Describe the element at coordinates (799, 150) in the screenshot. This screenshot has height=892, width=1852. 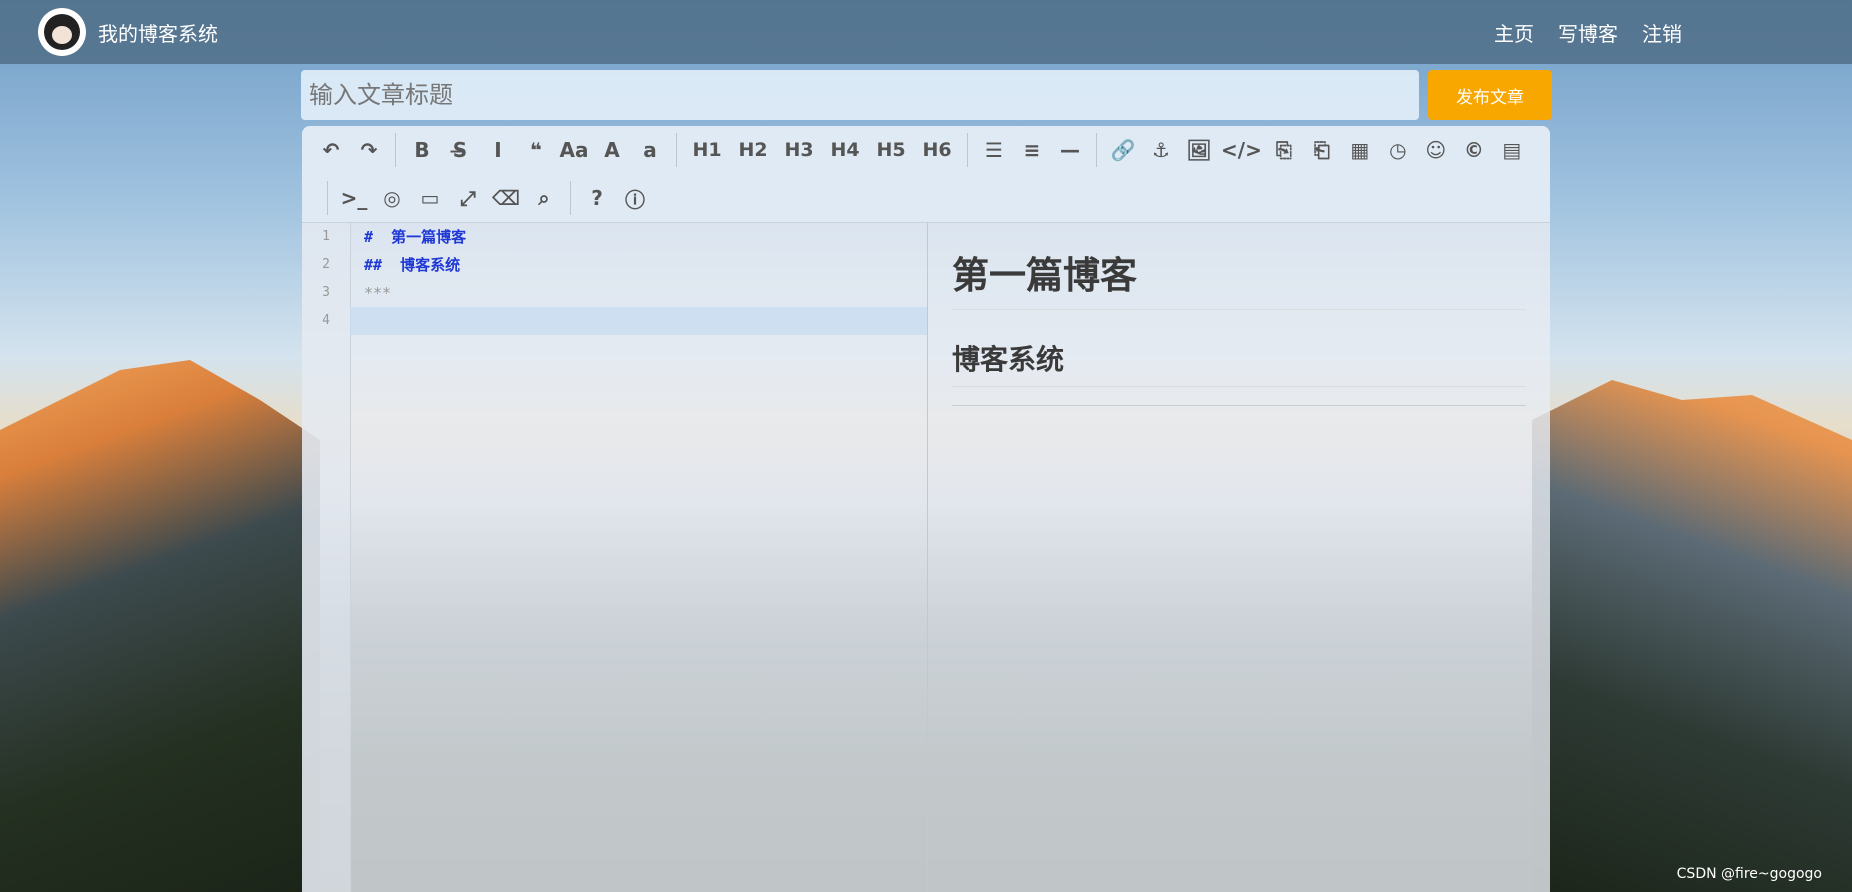
I see `h3-button: H3` at that location.